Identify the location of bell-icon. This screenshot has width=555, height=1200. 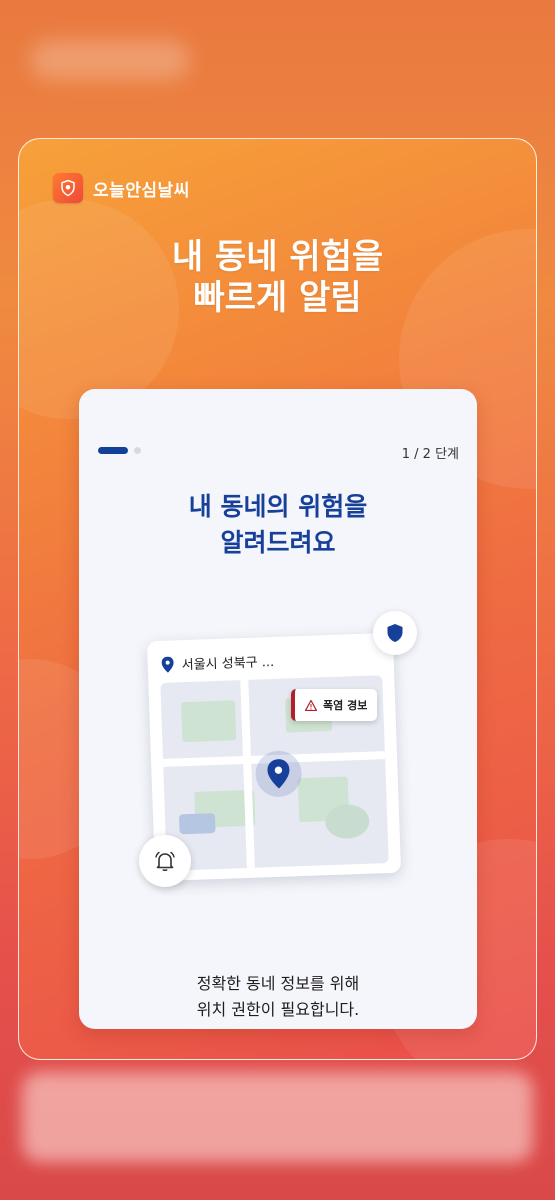
(165, 861).